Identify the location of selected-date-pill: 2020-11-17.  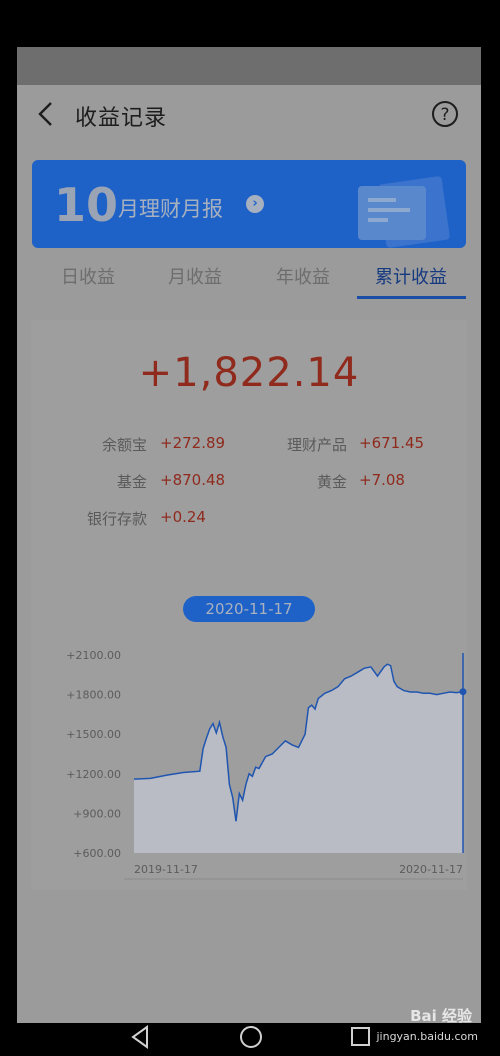
(249, 609).